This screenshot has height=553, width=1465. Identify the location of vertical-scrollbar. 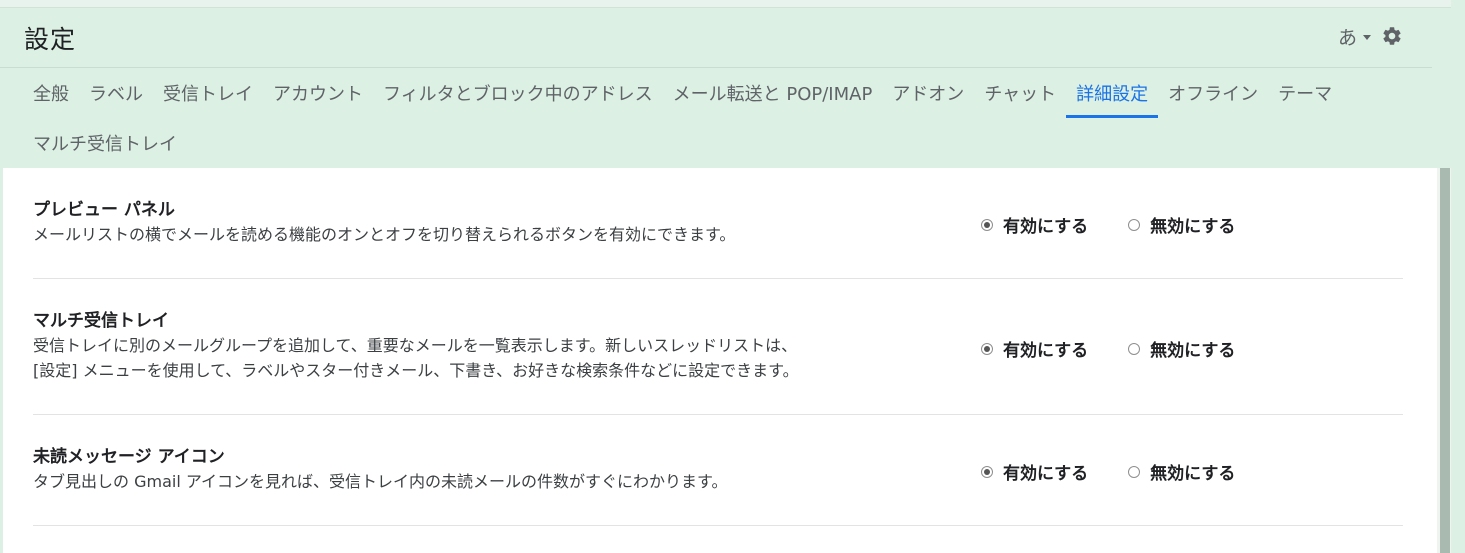
(1444, 360).